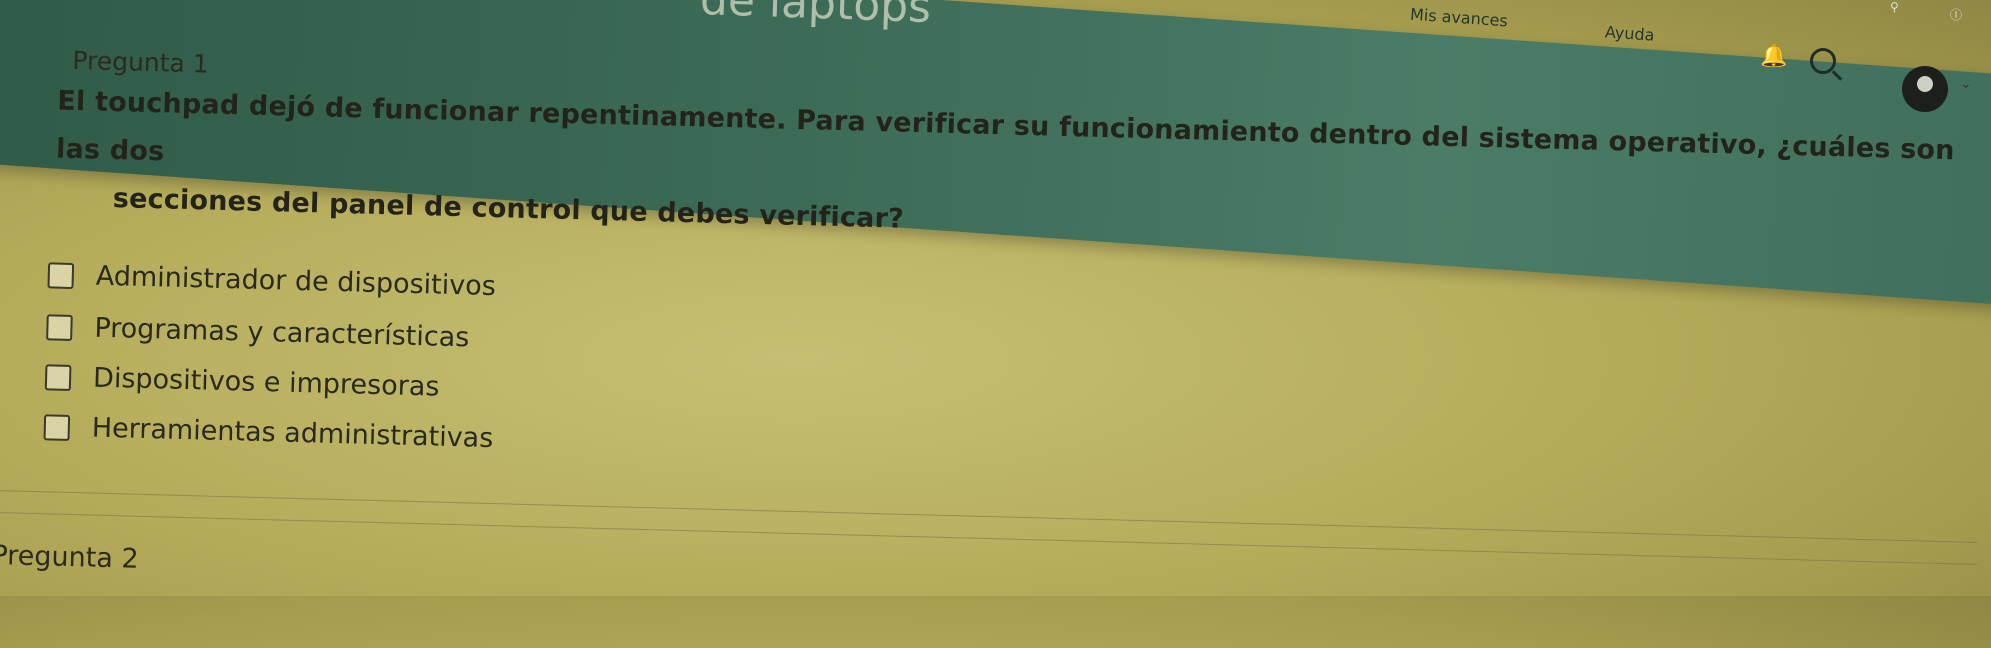 The width and height of the screenshot is (1991, 648). Describe the element at coordinates (1894, 7) in the screenshot. I see `small-top-icon: ⚲` at that location.